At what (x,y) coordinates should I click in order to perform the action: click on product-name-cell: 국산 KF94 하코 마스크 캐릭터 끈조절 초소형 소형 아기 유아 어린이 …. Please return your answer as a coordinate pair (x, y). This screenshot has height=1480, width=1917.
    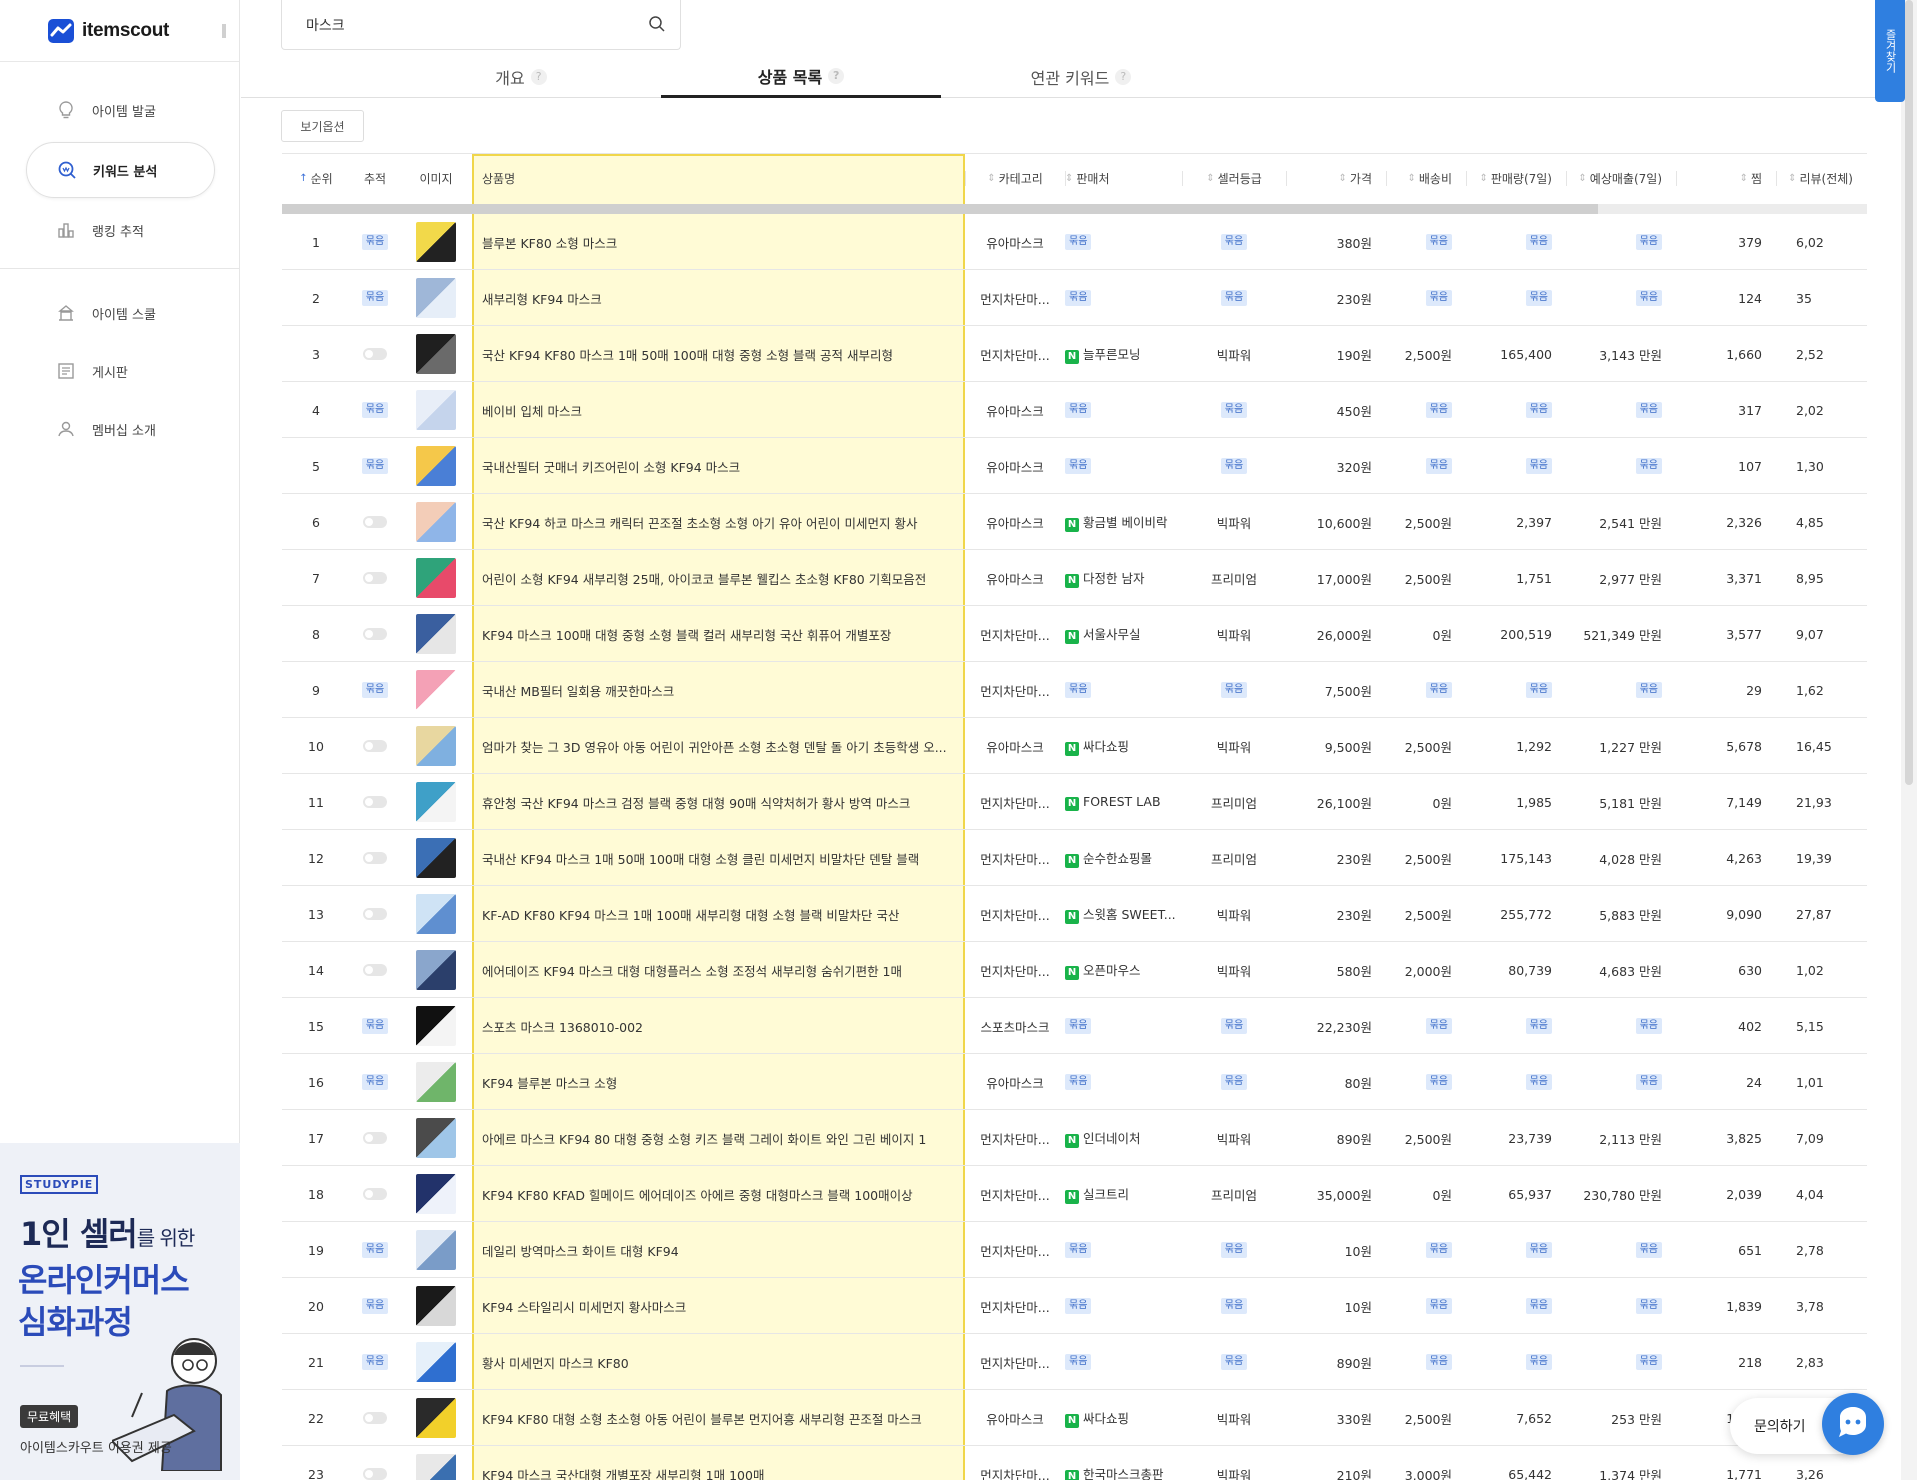
    Looking at the image, I should click on (718, 522).